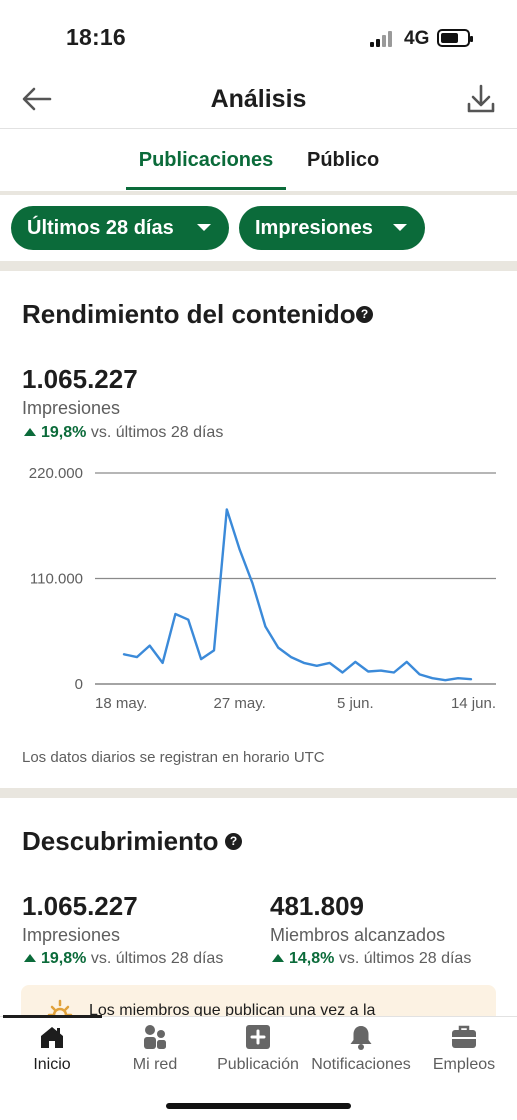 This screenshot has height=1120, width=517. What do you see at coordinates (155, 1037) in the screenshot?
I see `people-icon` at bounding box center [155, 1037].